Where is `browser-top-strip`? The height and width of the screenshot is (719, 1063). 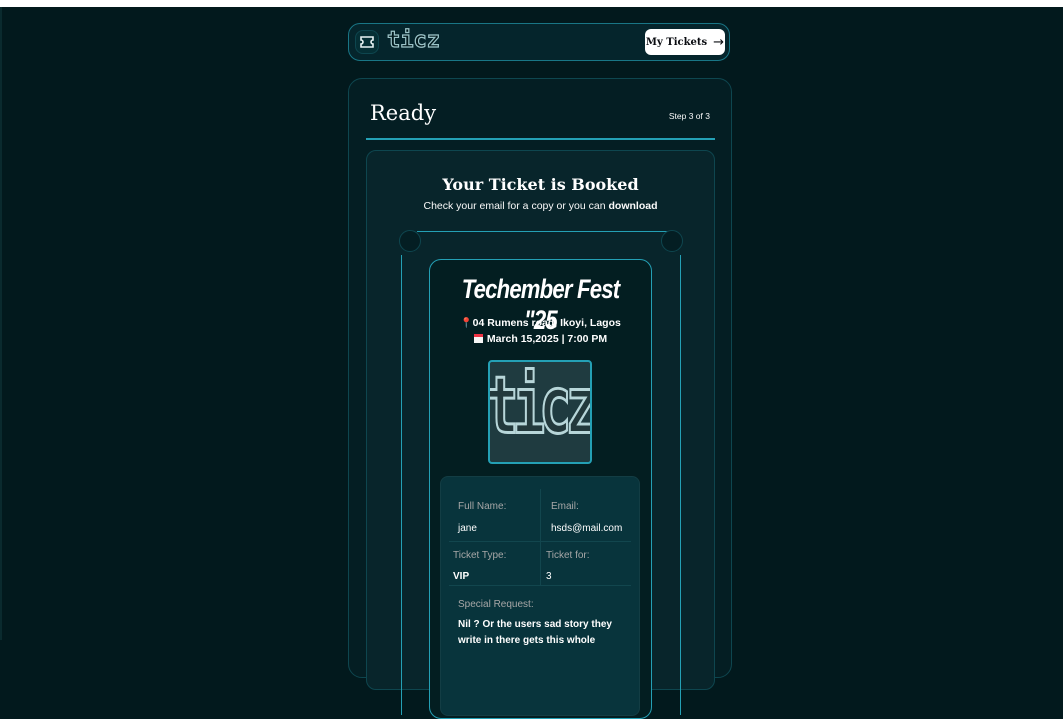 browser-top-strip is located at coordinates (531, 3).